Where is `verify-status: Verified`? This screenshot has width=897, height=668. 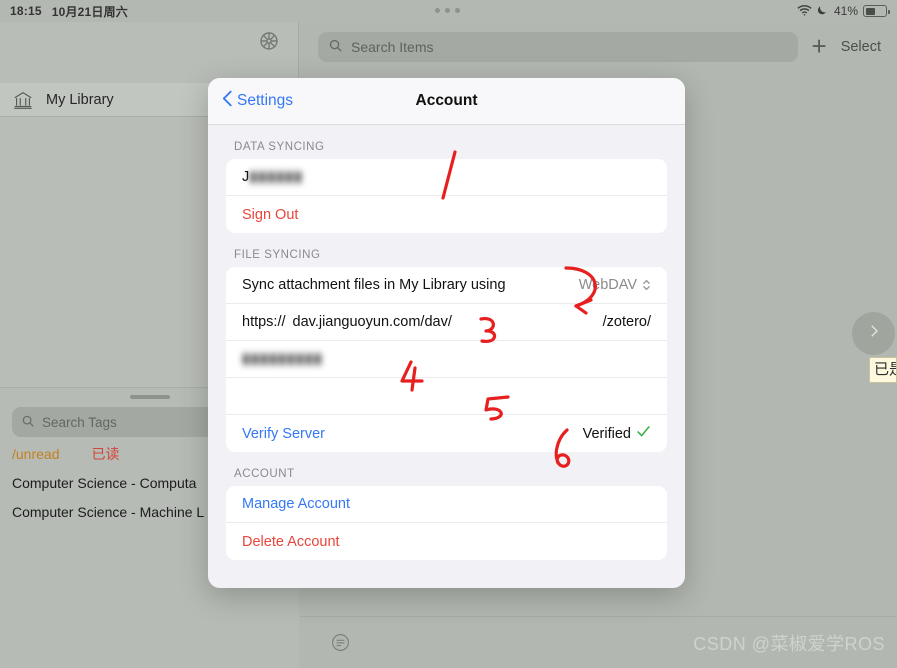 verify-status: Verified is located at coordinates (617, 434).